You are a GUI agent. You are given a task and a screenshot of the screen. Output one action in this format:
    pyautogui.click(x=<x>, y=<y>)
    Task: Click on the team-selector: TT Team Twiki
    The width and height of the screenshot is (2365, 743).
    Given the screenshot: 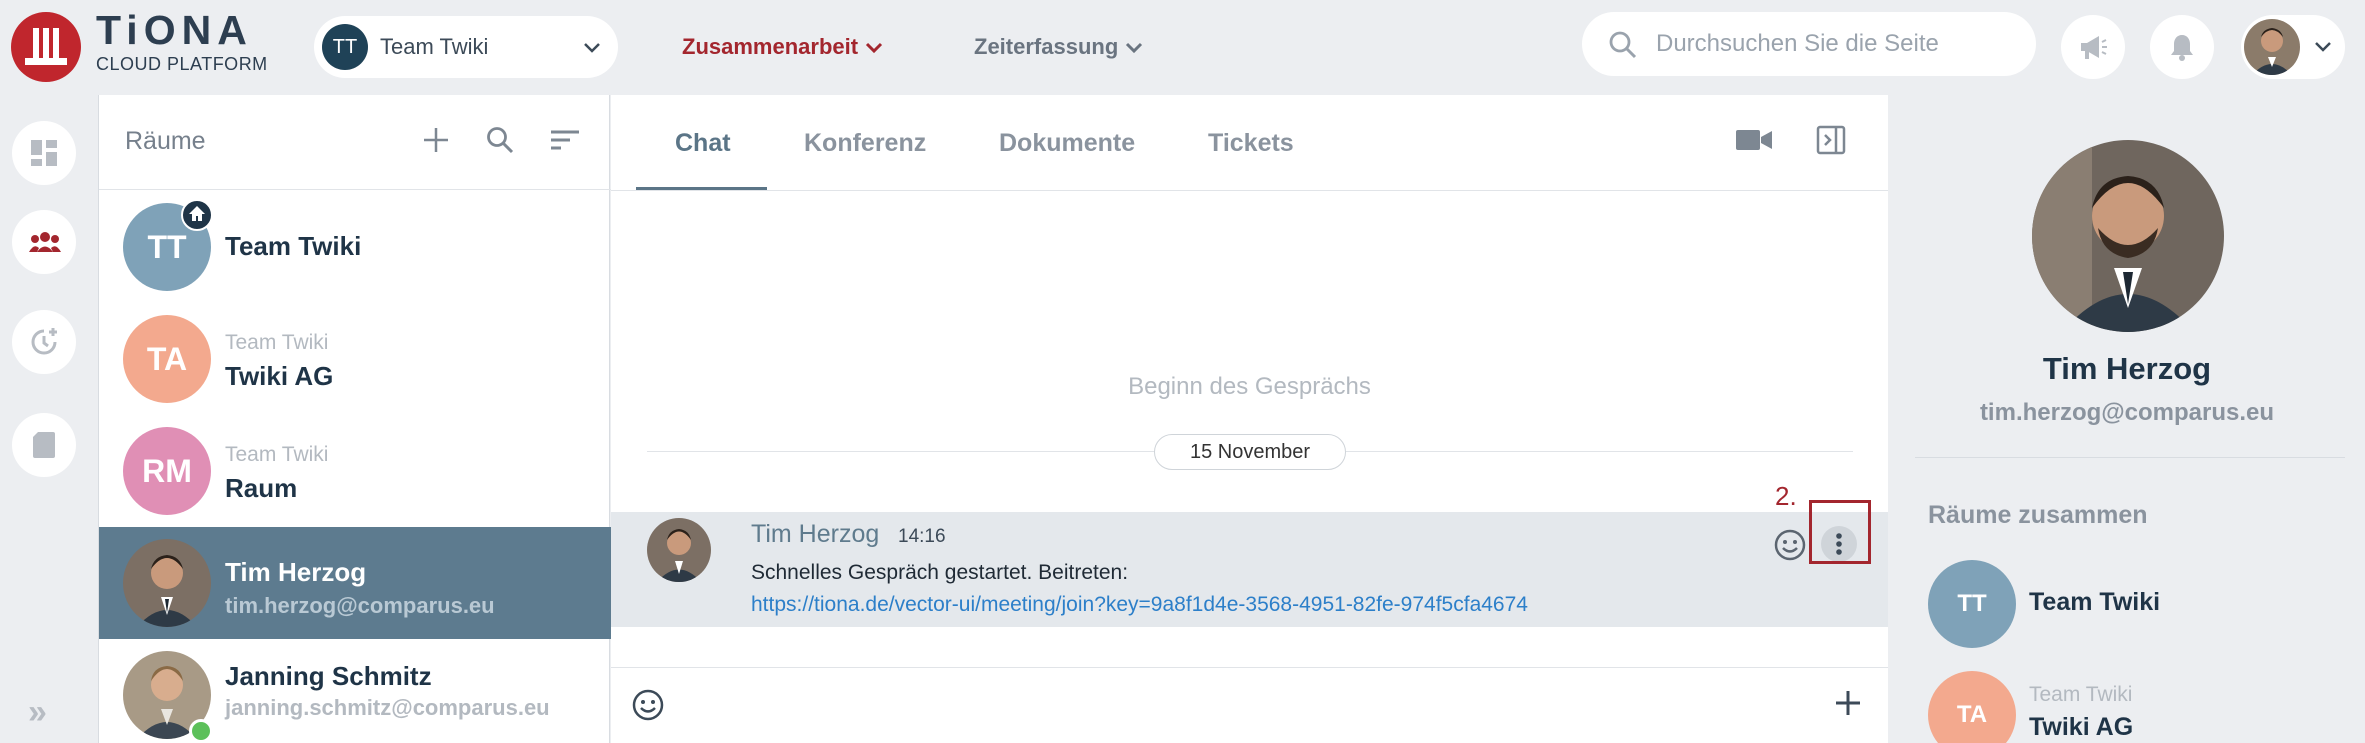 What is the action you would take?
    pyautogui.click(x=466, y=47)
    